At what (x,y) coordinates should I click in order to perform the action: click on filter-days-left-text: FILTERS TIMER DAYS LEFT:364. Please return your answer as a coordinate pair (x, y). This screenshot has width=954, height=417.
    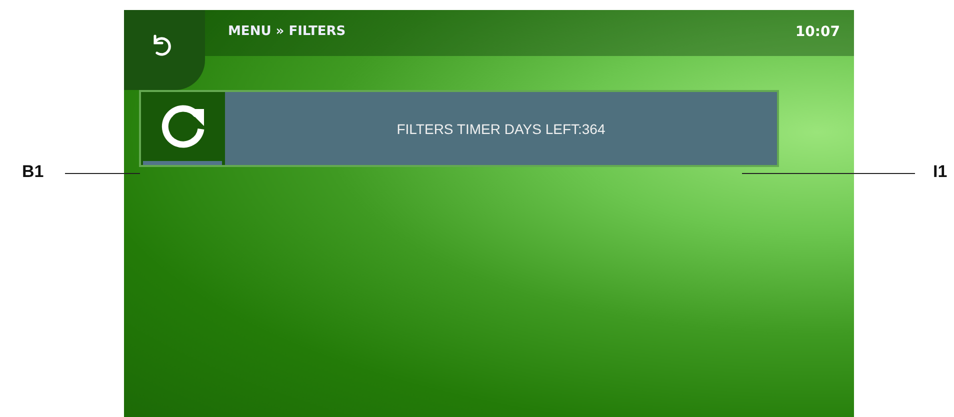
    Looking at the image, I should click on (501, 128).